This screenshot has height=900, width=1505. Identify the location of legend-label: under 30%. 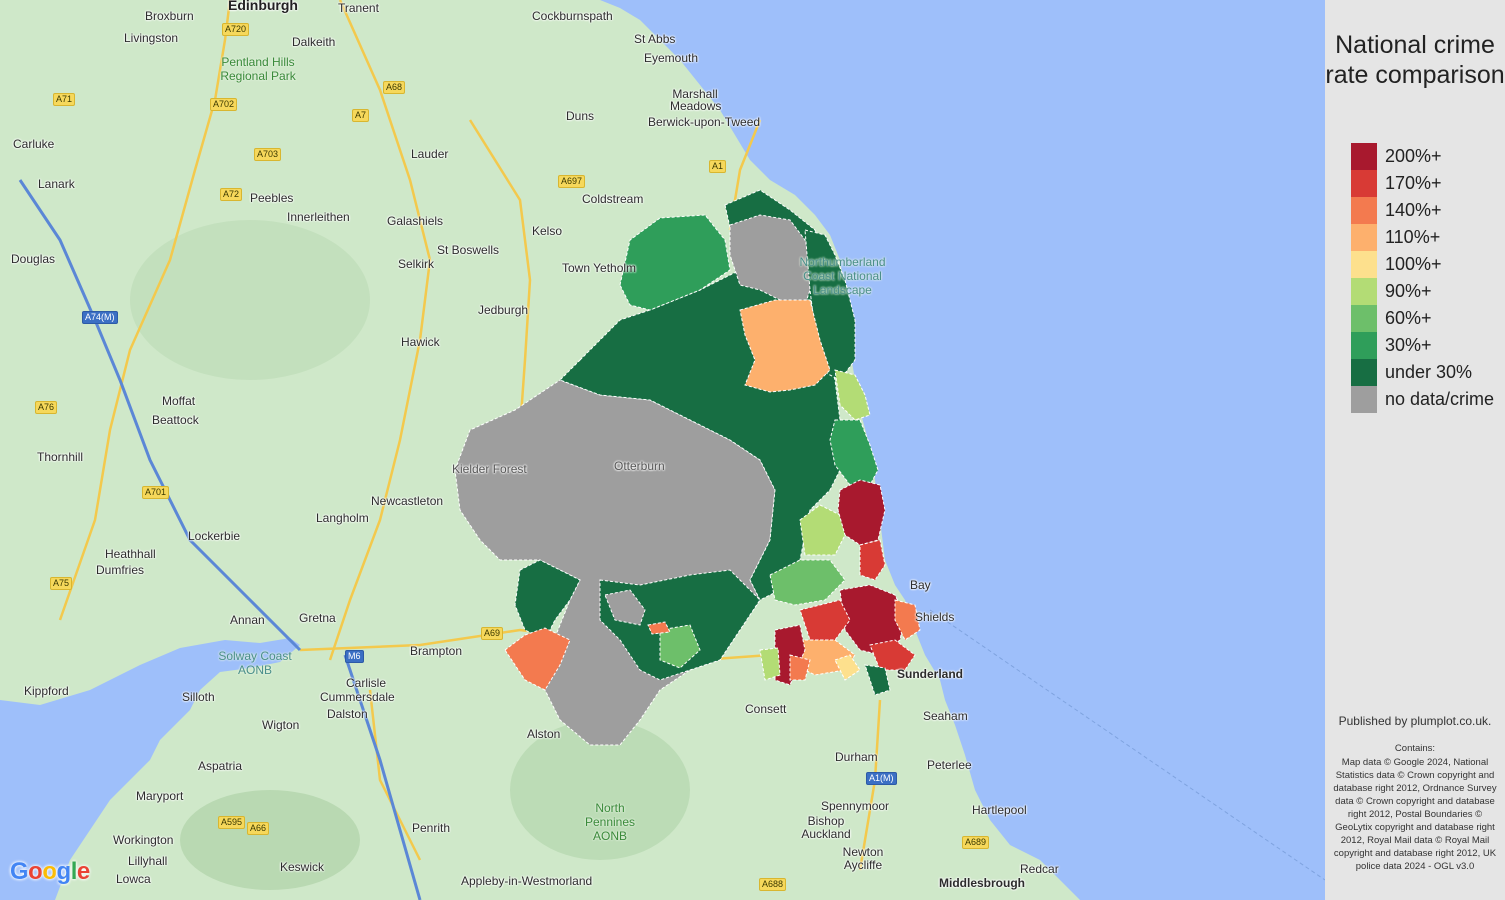
(1429, 372).